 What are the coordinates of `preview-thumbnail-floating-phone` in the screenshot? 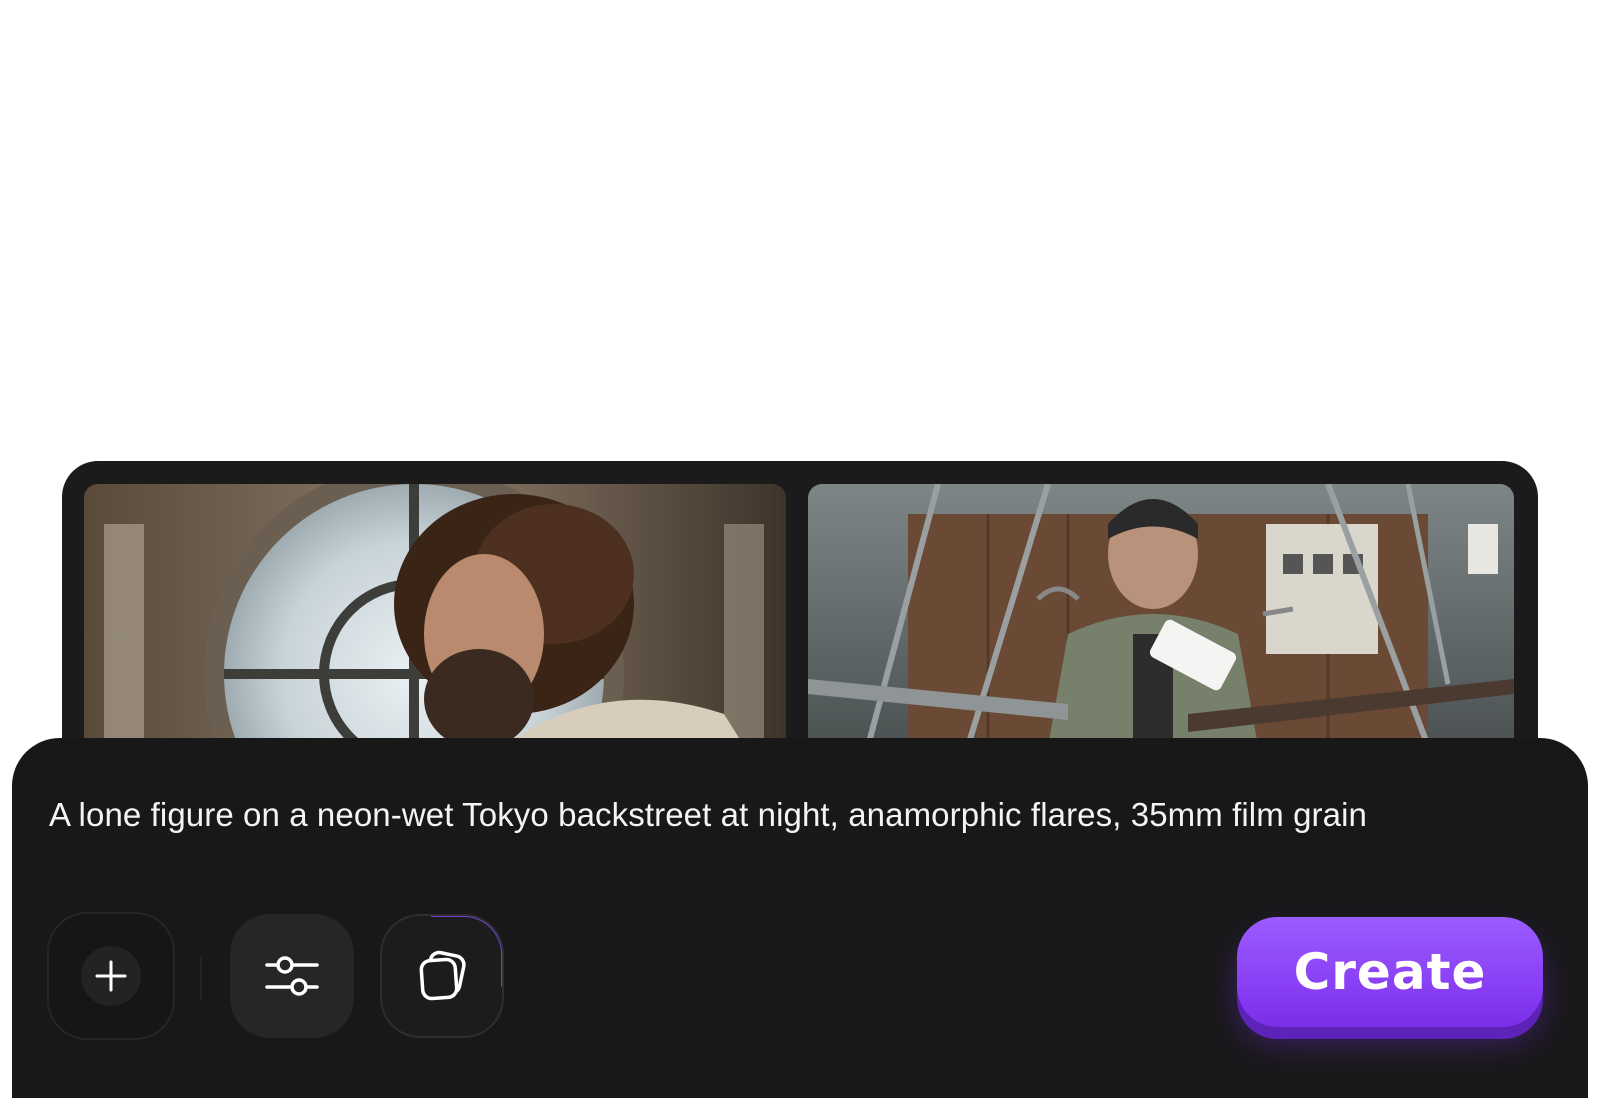 It's located at (1161, 615).